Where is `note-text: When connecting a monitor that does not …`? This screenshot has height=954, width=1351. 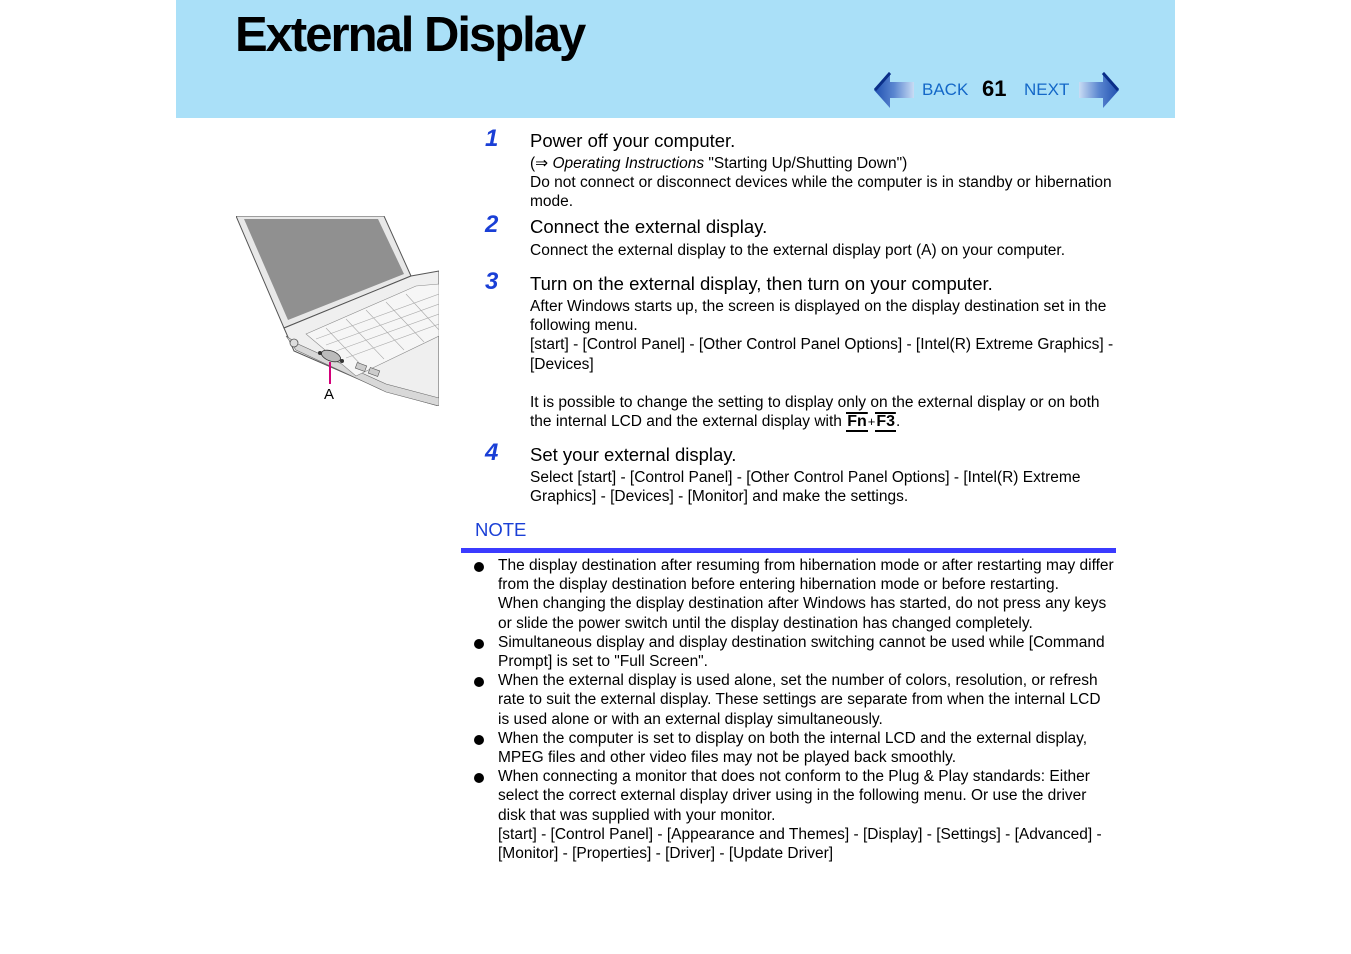 note-text: When connecting a monitor that does not … is located at coordinates (794, 796).